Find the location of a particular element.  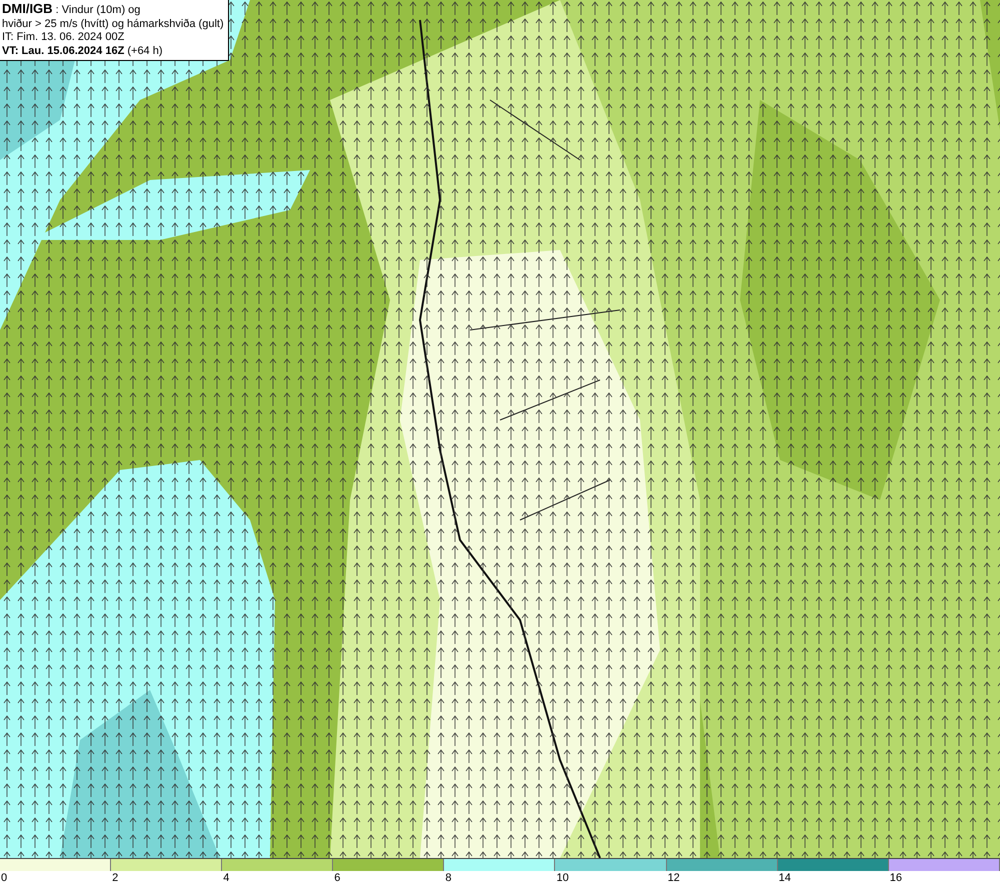

tick-label: 8 is located at coordinates (448, 878).